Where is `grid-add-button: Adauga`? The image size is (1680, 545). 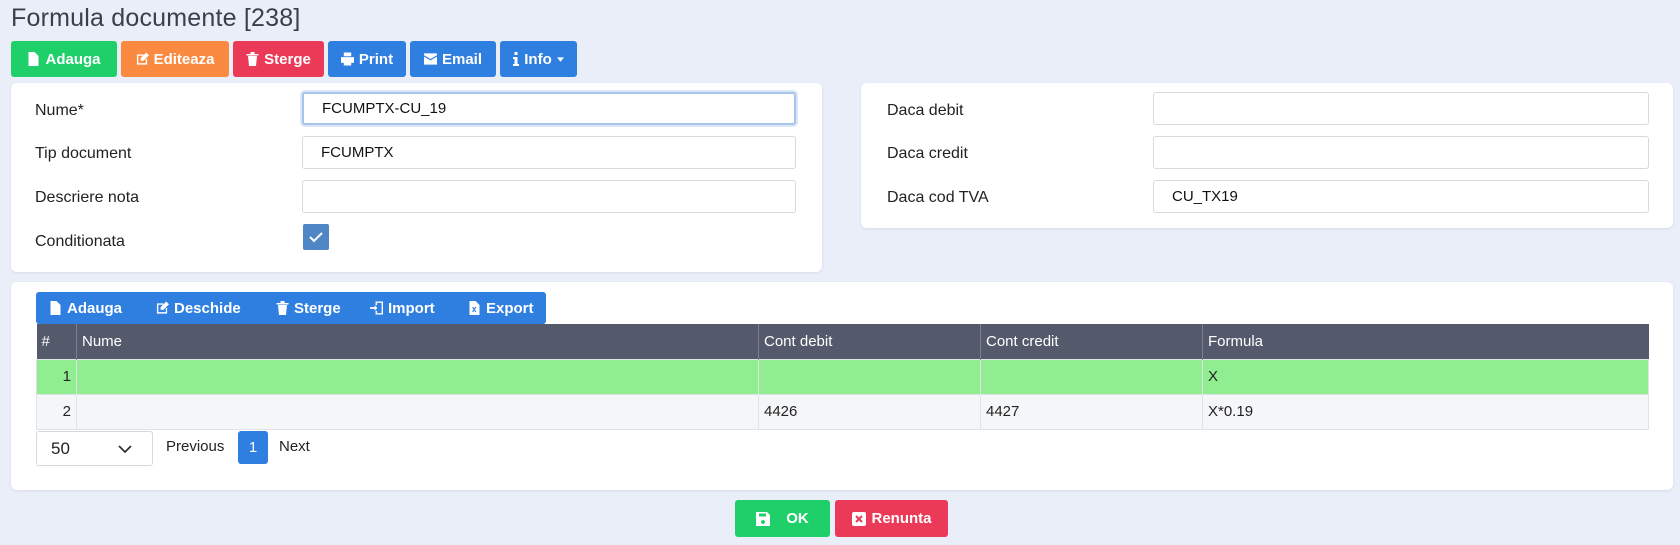 grid-add-button: Adauga is located at coordinates (85, 308).